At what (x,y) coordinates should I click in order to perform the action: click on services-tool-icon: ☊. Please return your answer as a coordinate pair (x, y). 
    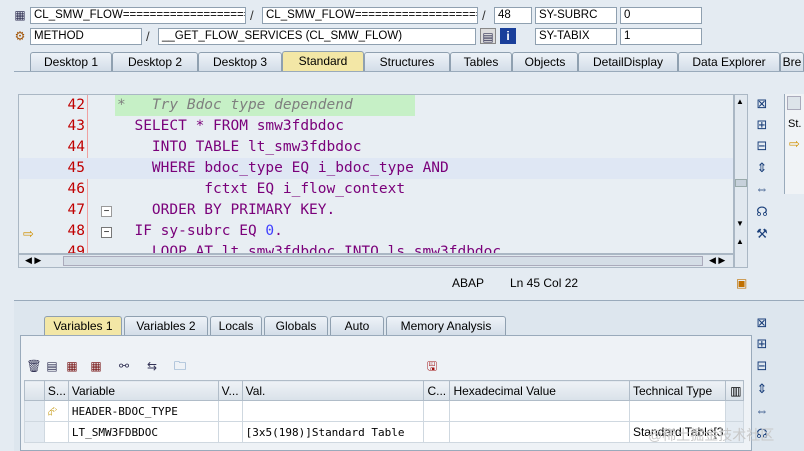
    Looking at the image, I should click on (762, 212).